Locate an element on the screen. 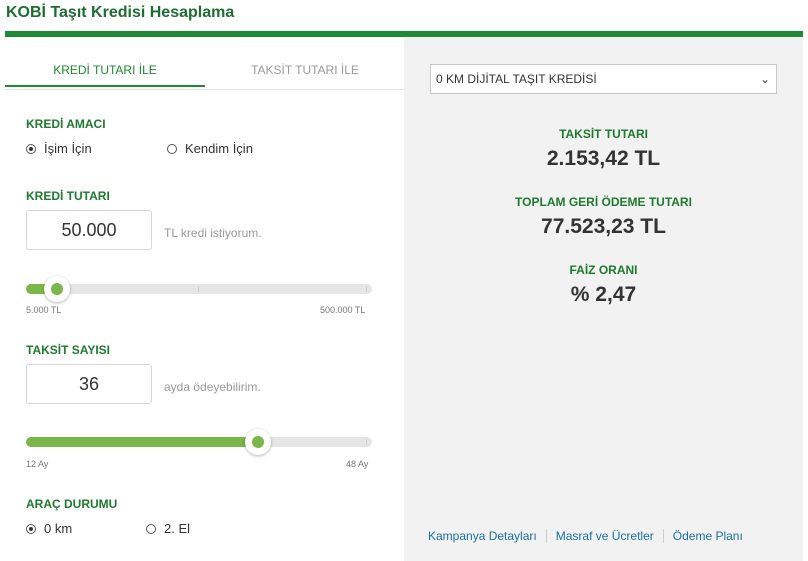 This screenshot has height=561, width=808. installment-result-label: TAKSİT TUTARI is located at coordinates (603, 134).